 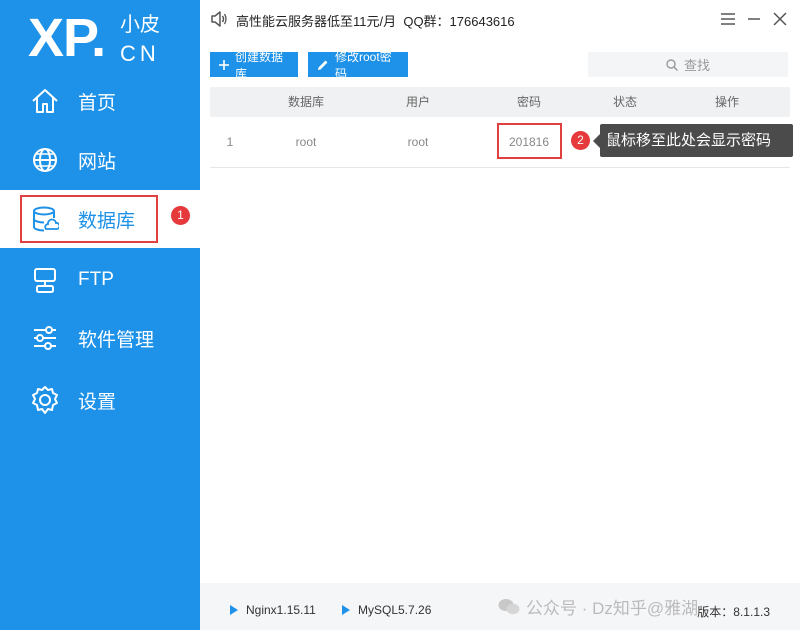 I want to click on nginx-label: Nginx1.15.11, so click(x=281, y=610).